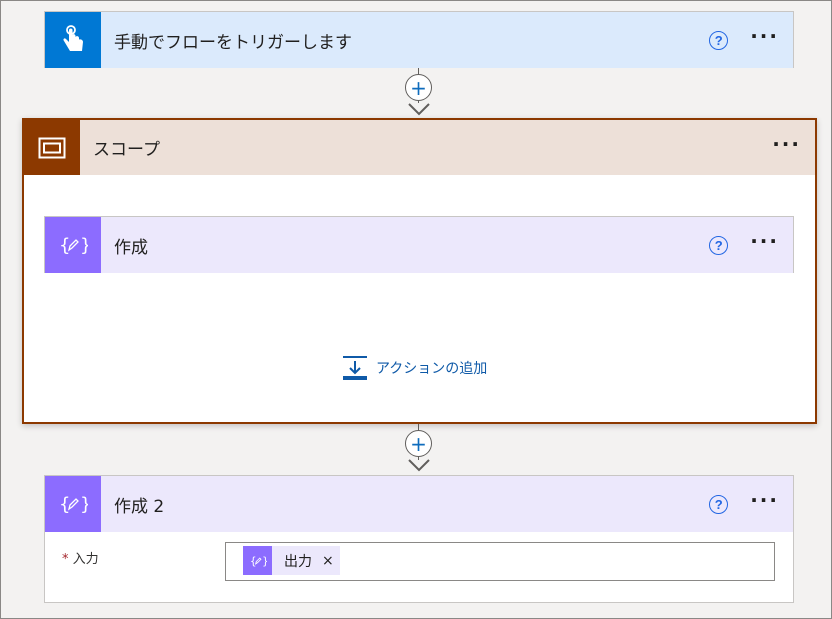 Image resolution: width=832 pixels, height=619 pixels. I want to click on token-label: 出力, so click(298, 561).